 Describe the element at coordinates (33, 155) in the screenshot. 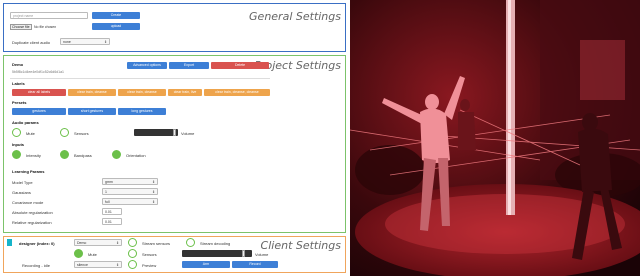

I see `intensity-label: Intensity` at that location.